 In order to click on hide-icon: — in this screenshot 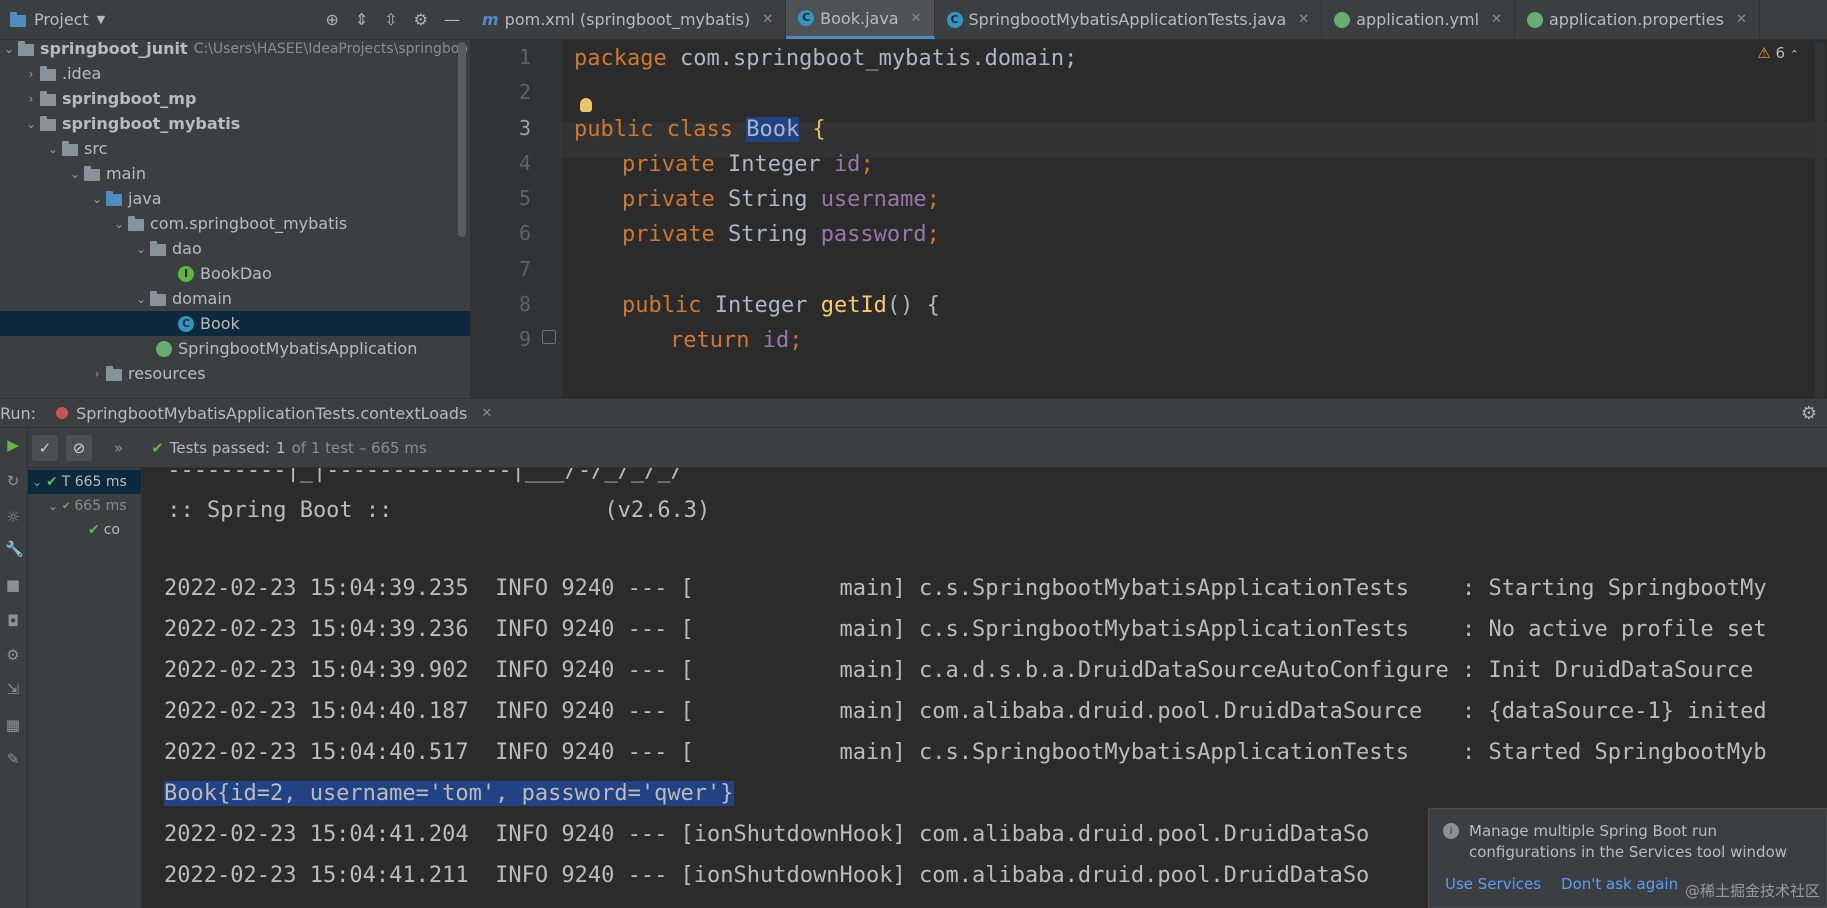, I will do `click(452, 19)`.